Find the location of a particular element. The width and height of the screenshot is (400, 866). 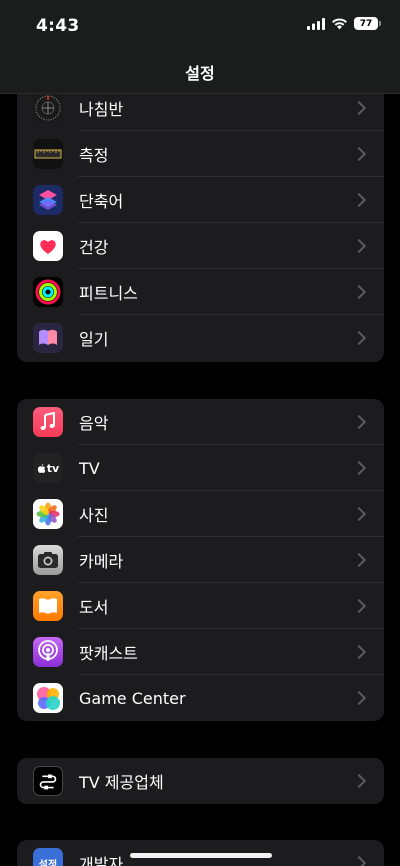

tv-icon: tv is located at coordinates (48, 468).